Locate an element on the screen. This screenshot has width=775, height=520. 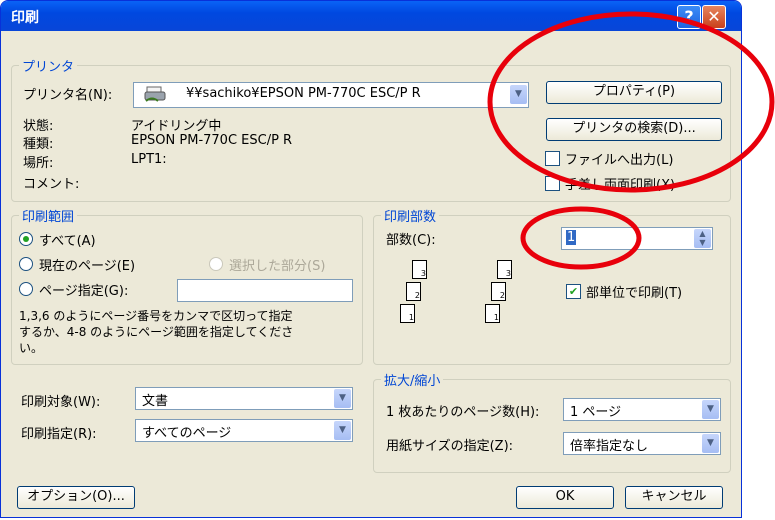
page-range-input is located at coordinates (265, 290).